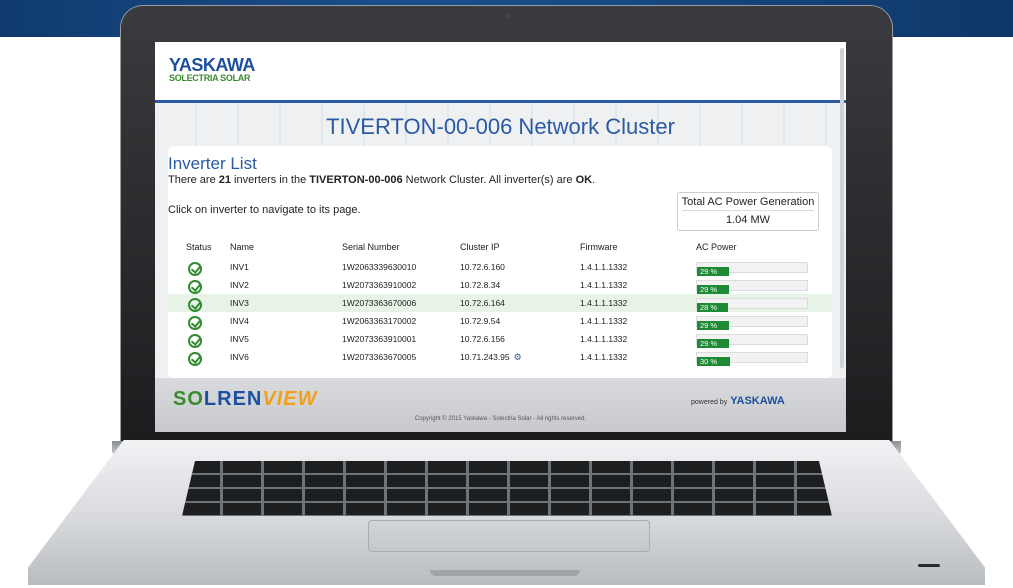 The height and width of the screenshot is (588, 1013). I want to click on solrenview-logo: SOLRENVIEW, so click(245, 399).